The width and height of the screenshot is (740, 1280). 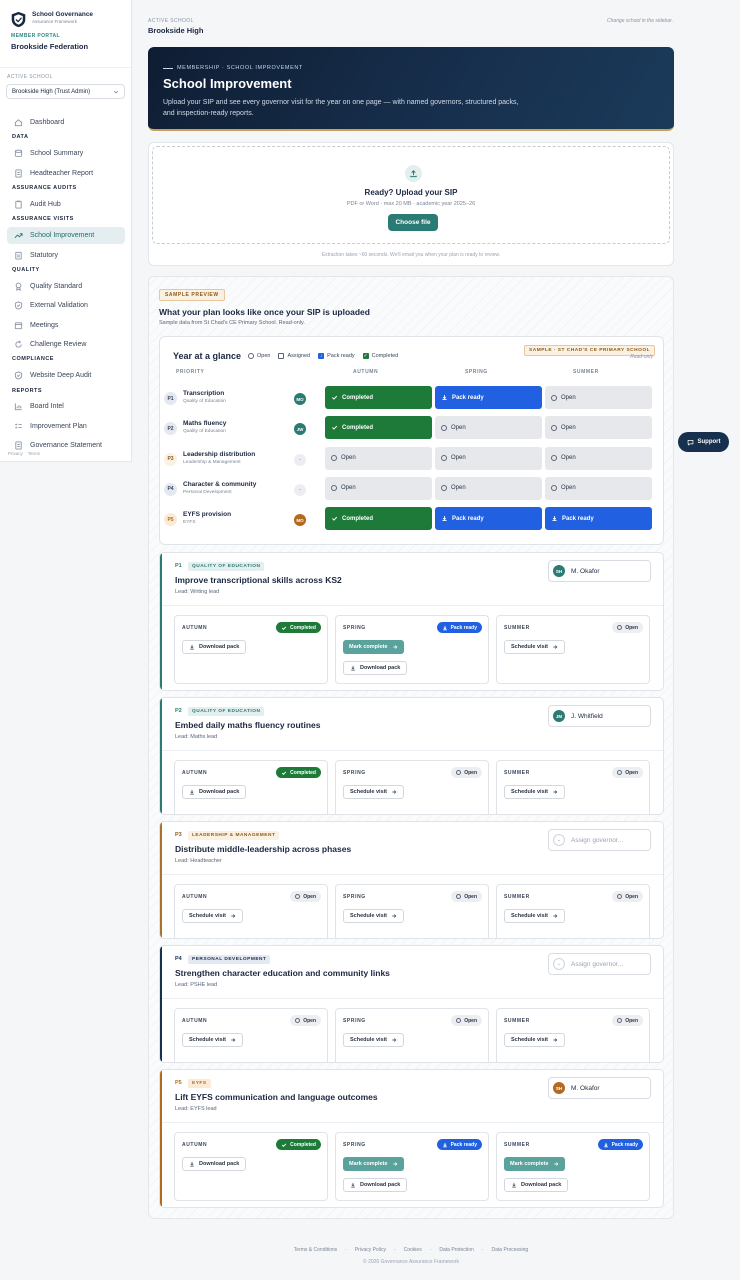 I want to click on active-school-select: Brookside High (Trust Admin), so click(x=65, y=91).